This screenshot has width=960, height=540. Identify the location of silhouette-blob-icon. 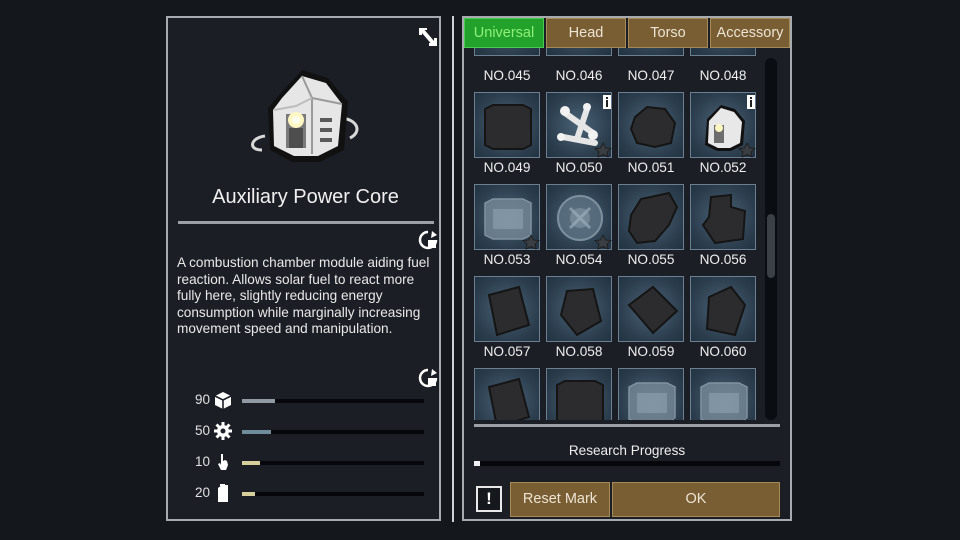
(653, 127).